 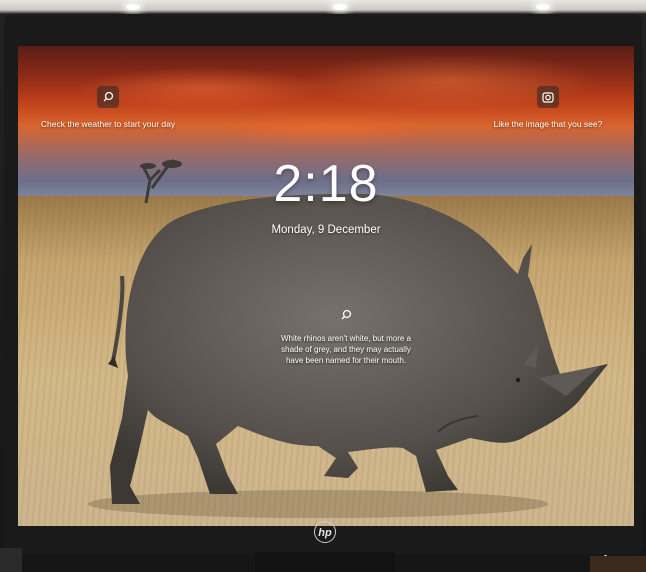 What do you see at coordinates (325, 562) in the screenshot?
I see `monitor-stand` at bounding box center [325, 562].